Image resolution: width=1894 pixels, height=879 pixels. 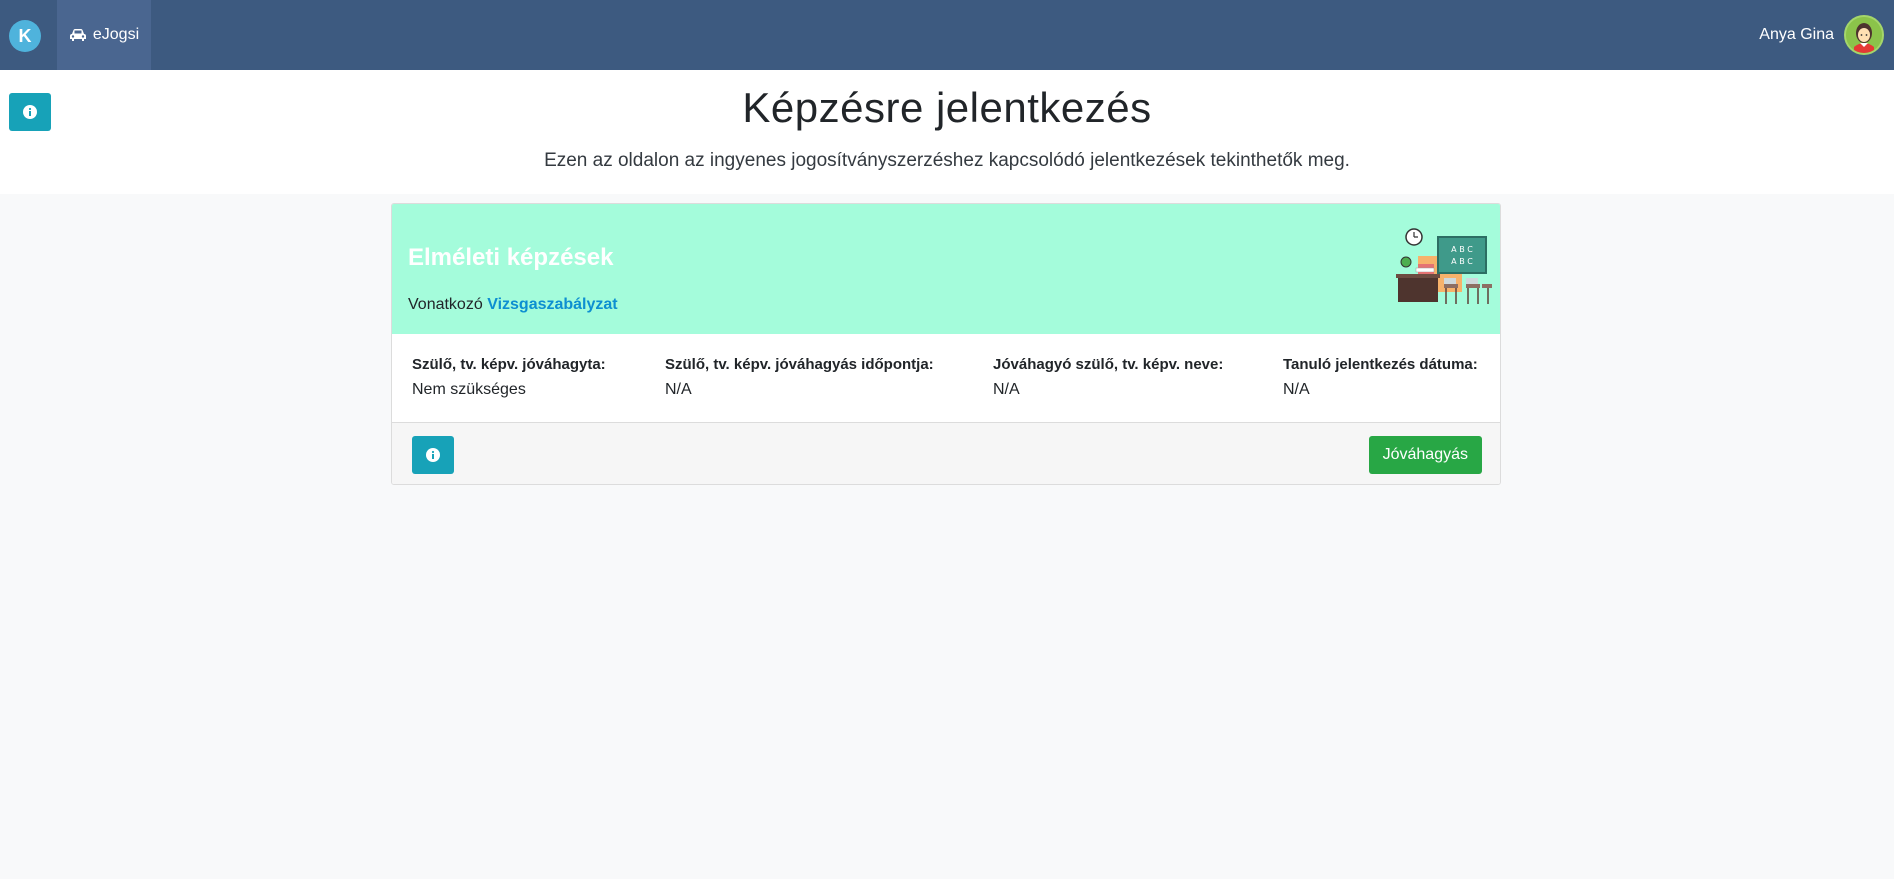 What do you see at coordinates (509, 364) in the screenshot?
I see `field-label: Szülő, tv. képv. jóváhagyta:` at bounding box center [509, 364].